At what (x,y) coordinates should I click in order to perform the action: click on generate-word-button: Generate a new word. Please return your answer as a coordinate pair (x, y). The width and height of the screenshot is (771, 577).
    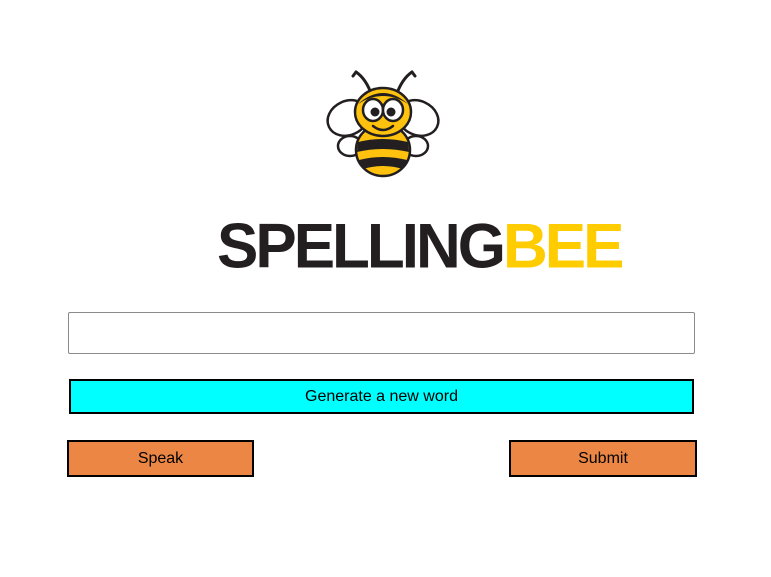
    Looking at the image, I should click on (381, 396).